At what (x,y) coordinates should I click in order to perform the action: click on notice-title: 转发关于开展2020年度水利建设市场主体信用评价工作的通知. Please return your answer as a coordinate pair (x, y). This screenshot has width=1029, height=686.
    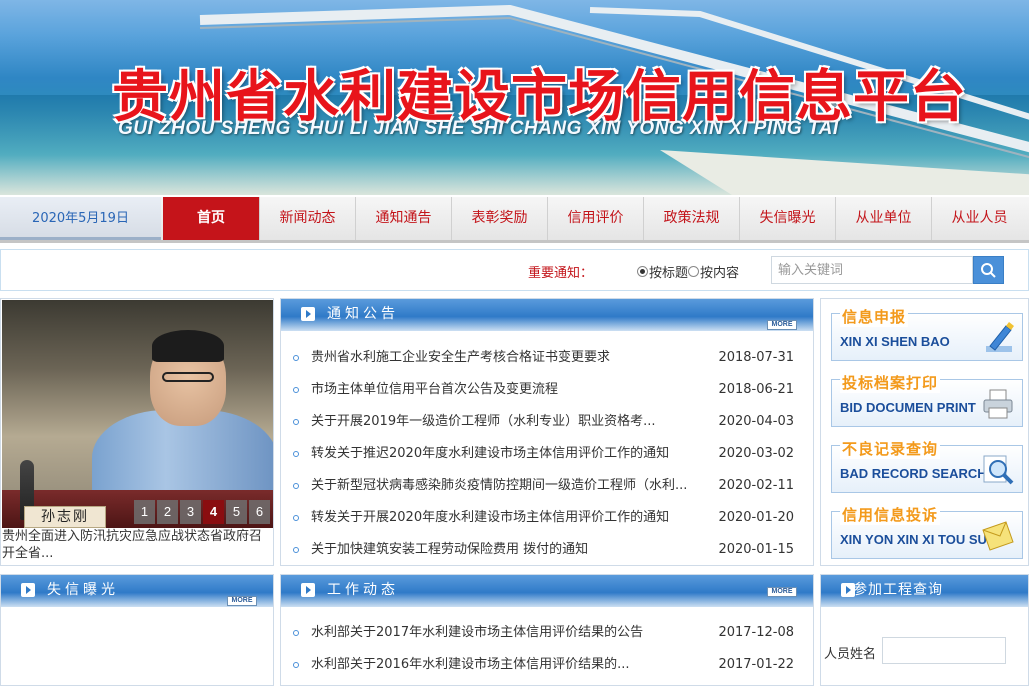
    Looking at the image, I should click on (490, 518).